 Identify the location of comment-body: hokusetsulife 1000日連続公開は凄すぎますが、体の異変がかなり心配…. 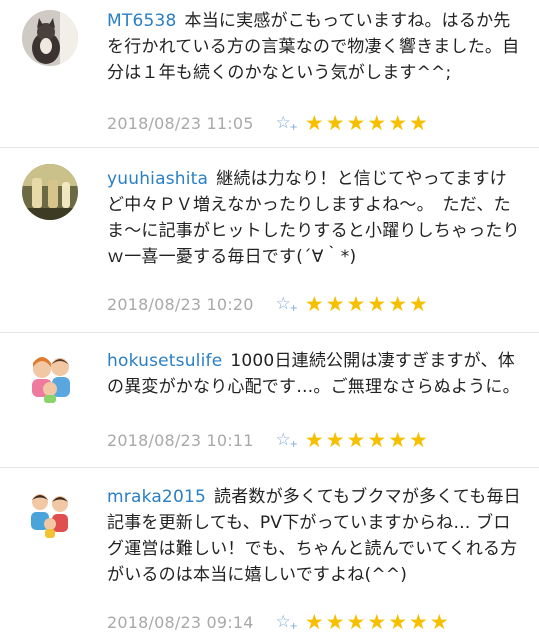
(315, 374).